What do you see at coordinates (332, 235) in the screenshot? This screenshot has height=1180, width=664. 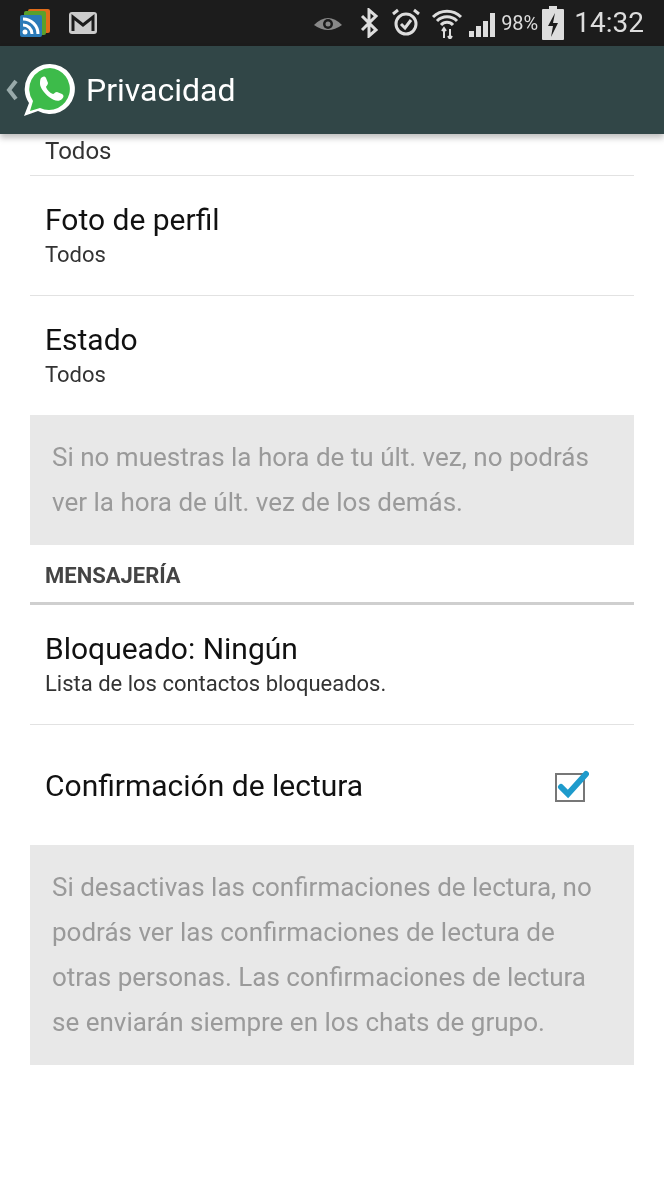 I see `setting-item: Foto de perfil Todos` at bounding box center [332, 235].